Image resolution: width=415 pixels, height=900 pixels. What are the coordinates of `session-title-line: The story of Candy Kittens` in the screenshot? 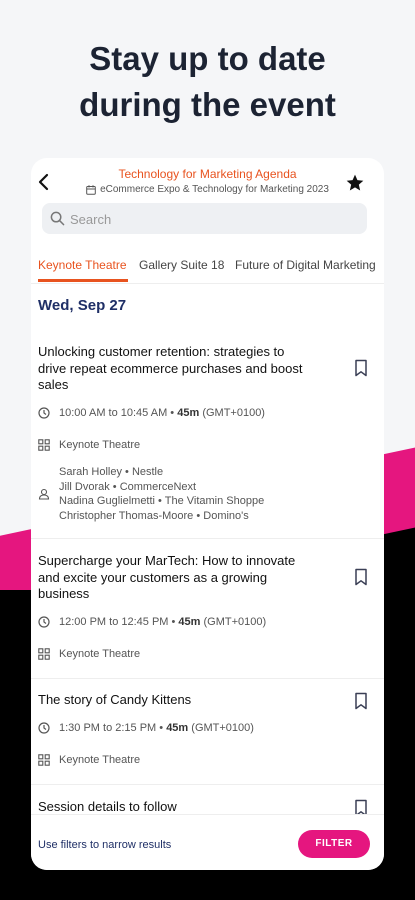 It's located at (115, 699).